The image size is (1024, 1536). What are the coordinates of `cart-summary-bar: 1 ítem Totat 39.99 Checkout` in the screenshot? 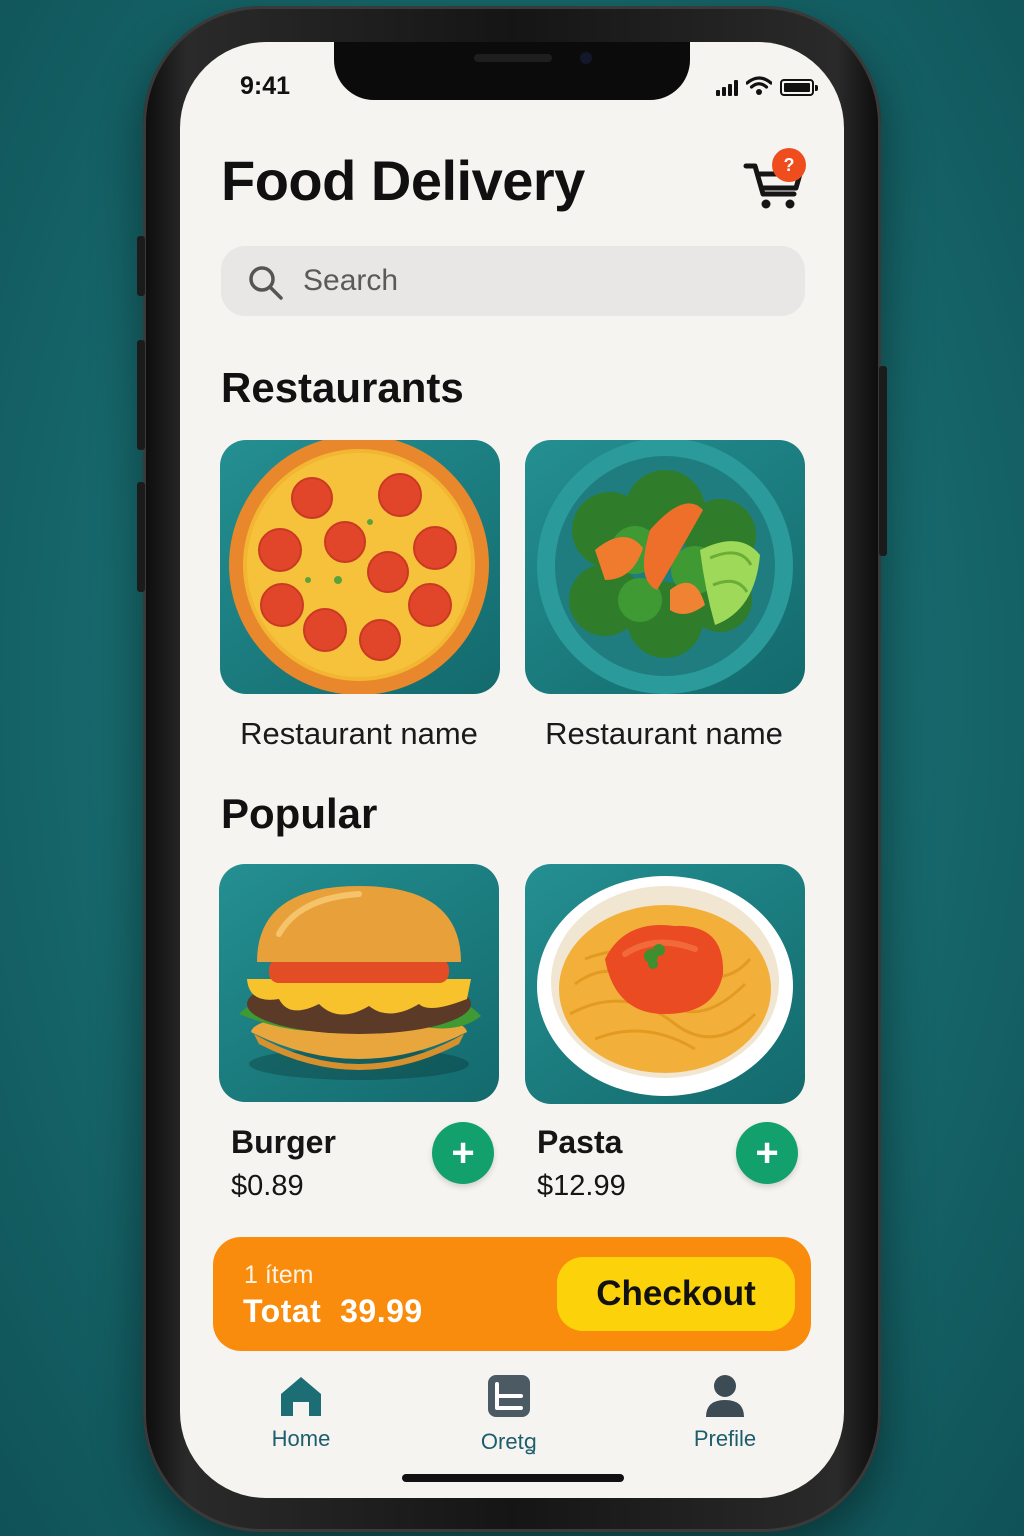 It's located at (512, 1294).